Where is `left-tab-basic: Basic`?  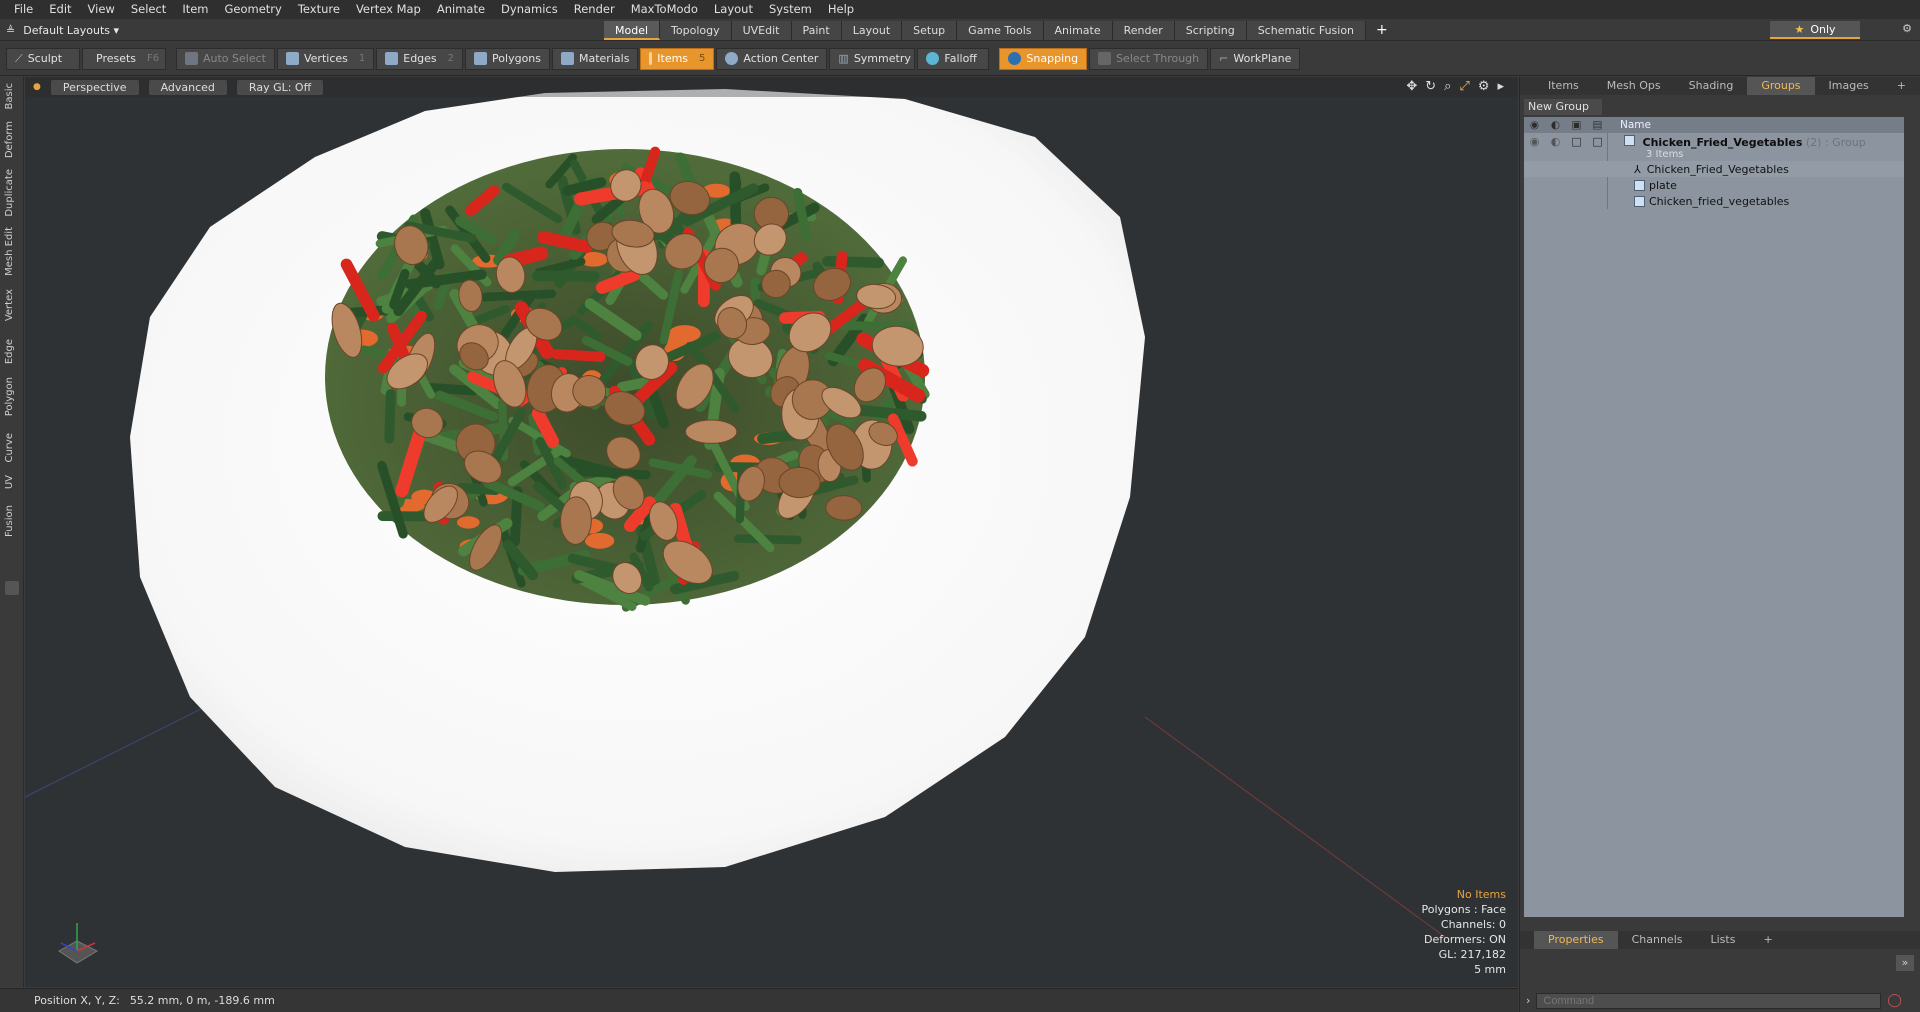 left-tab-basic: Basic is located at coordinates (9, 96).